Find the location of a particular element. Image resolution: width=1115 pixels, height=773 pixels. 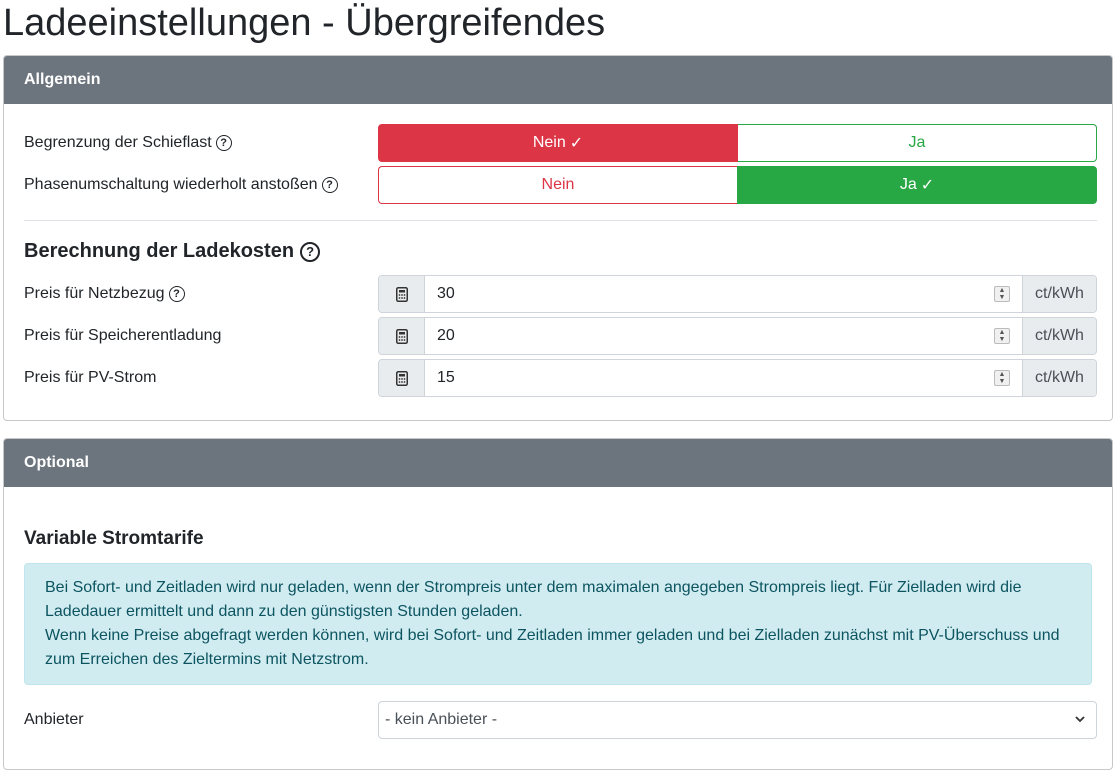

price-input-group: 30 ▲ ▼ ct/kWh is located at coordinates (737, 294).